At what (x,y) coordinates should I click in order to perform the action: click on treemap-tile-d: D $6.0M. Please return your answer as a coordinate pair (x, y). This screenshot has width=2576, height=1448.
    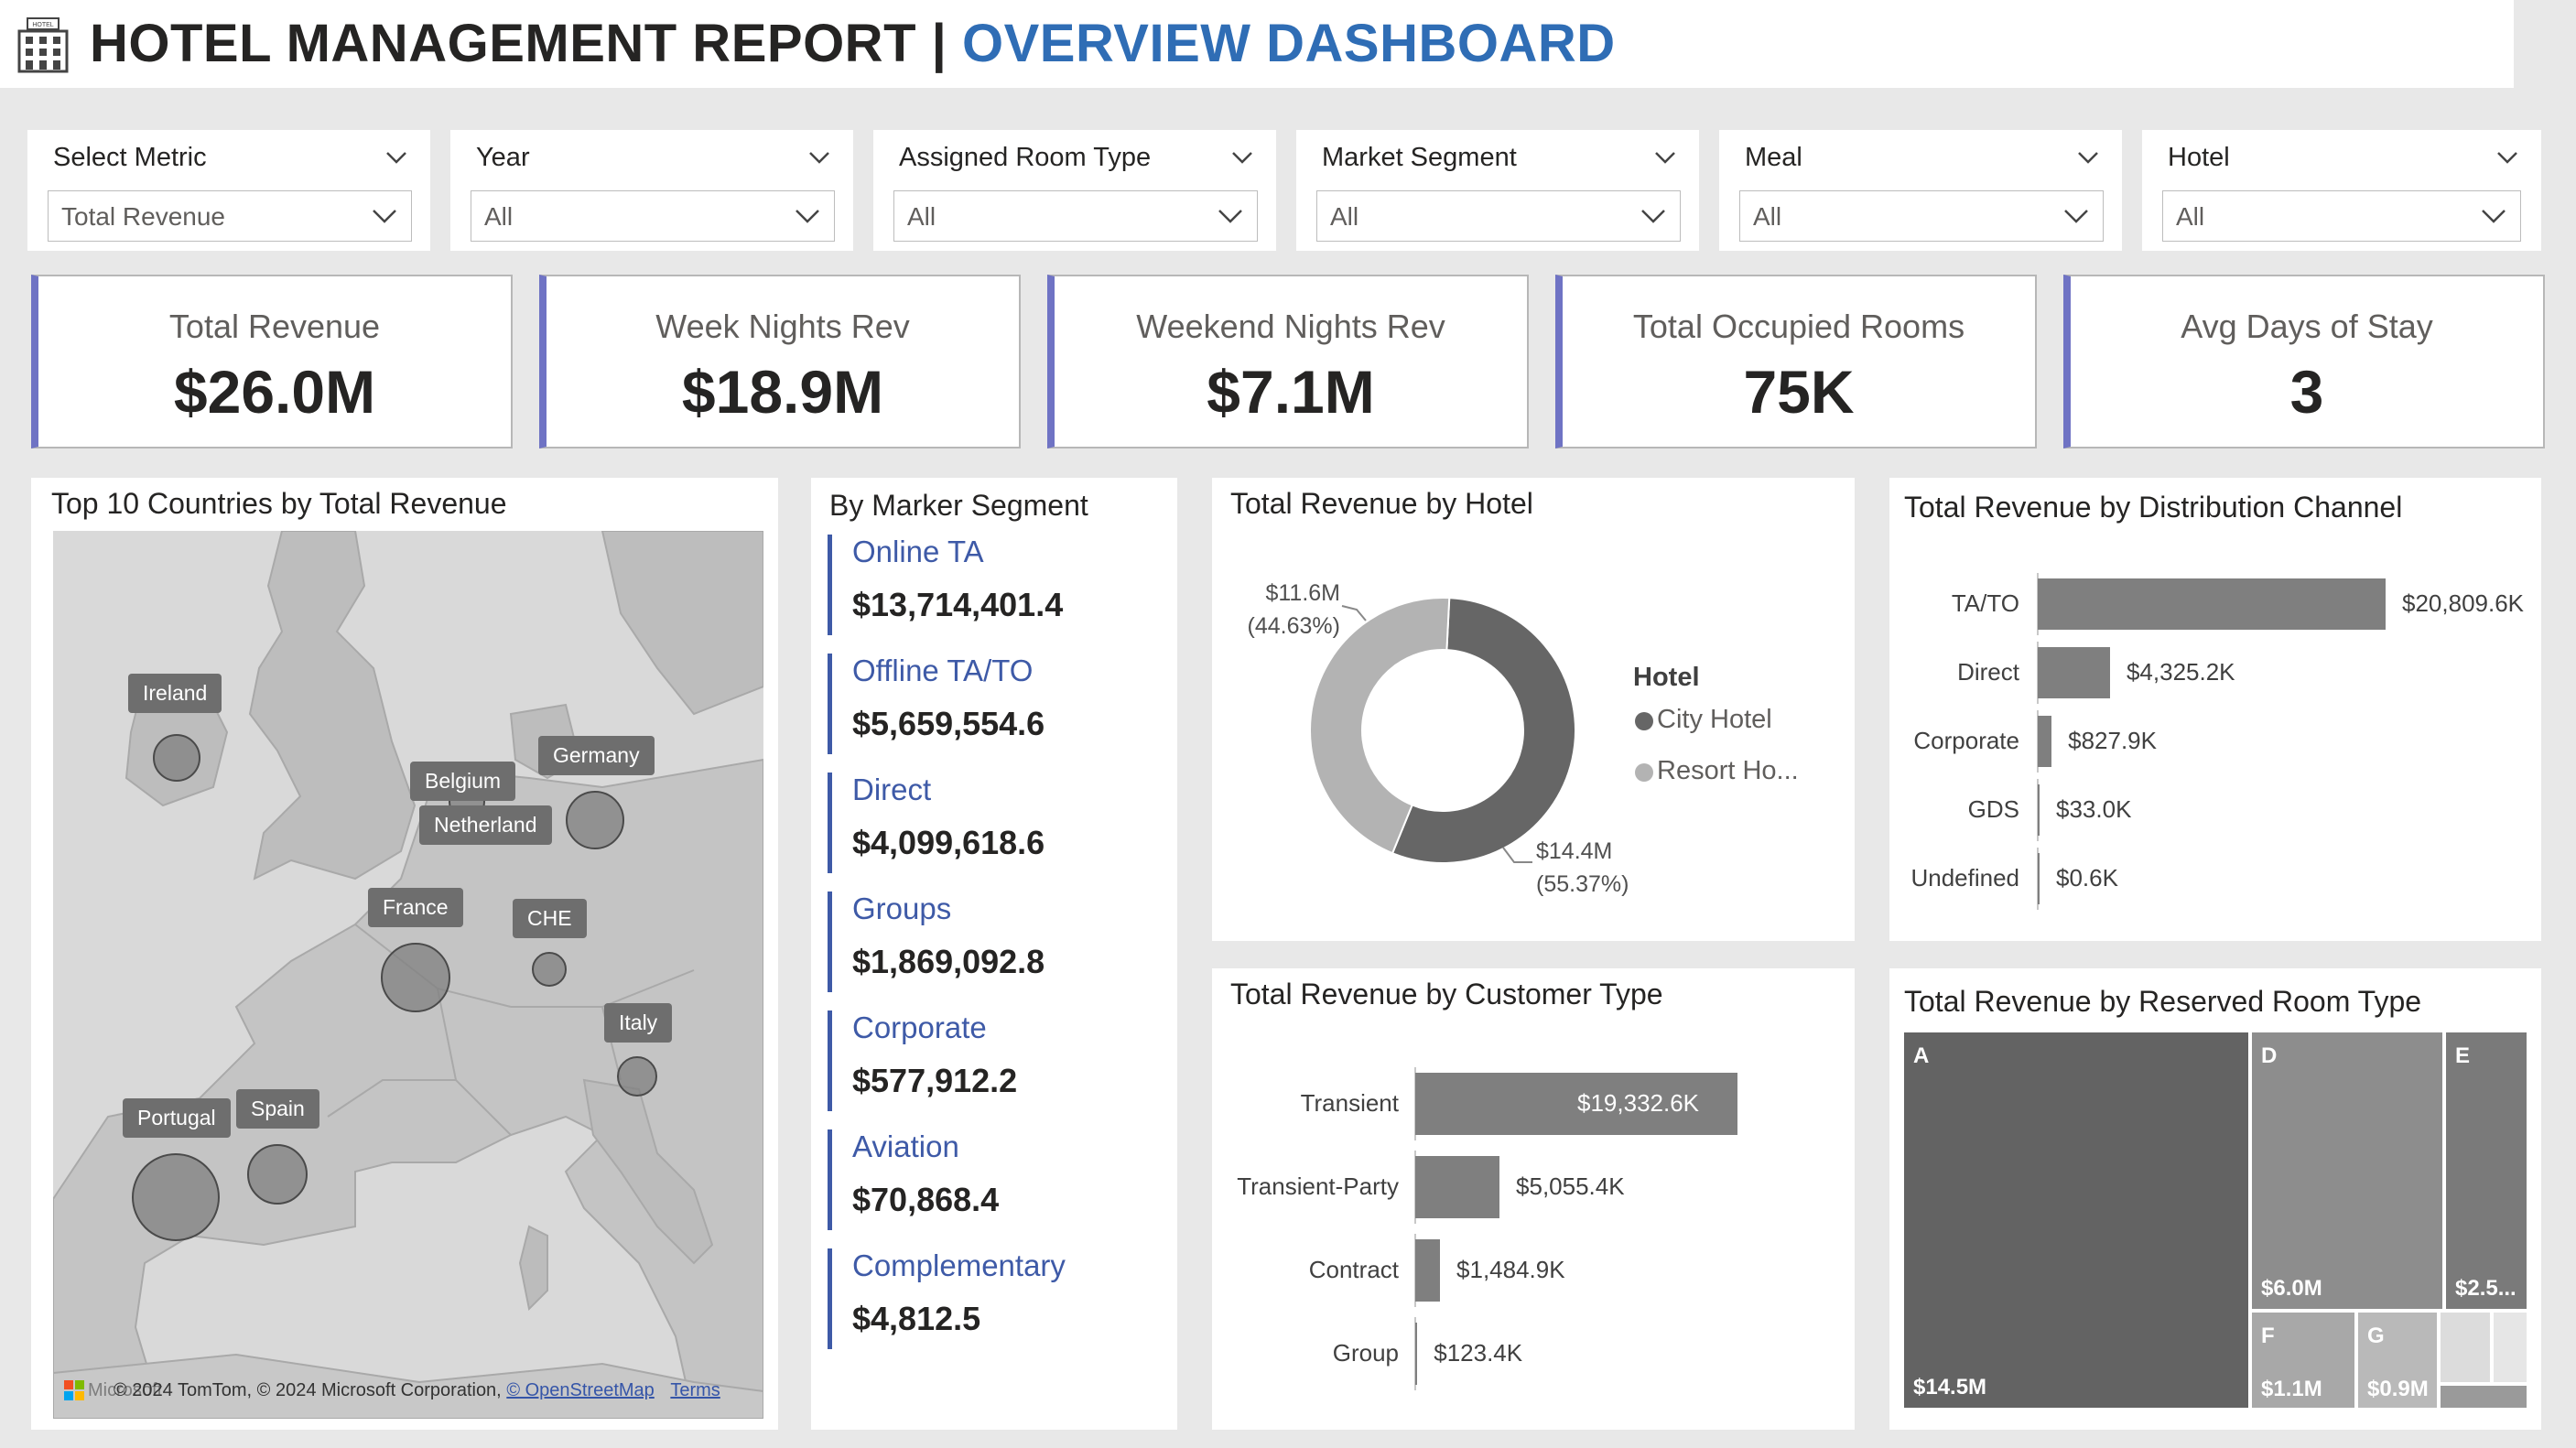
    Looking at the image, I should click on (2347, 1170).